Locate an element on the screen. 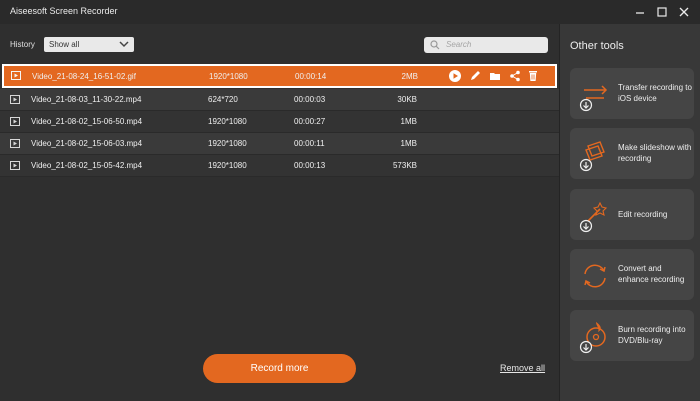  slideshow-icon is located at coordinates (595, 155).